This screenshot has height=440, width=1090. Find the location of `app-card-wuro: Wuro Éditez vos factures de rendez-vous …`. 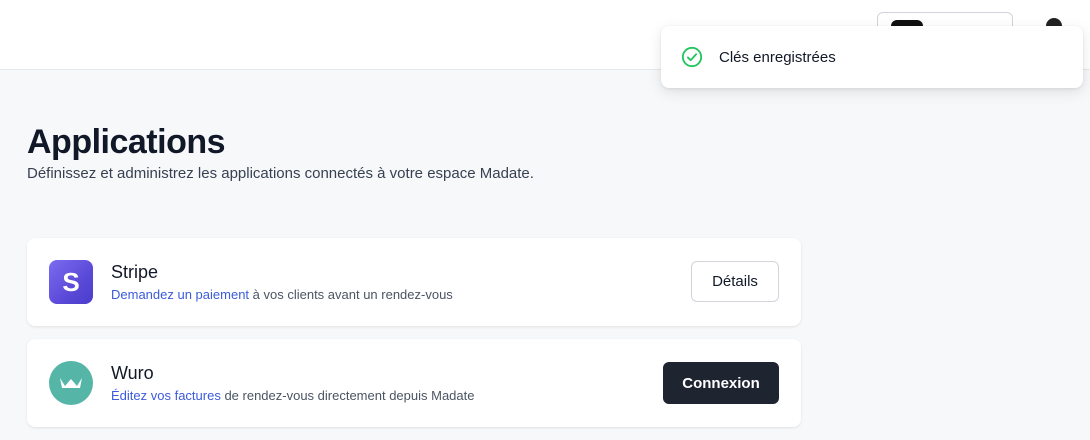

app-card-wuro: Wuro Éditez vos factures de rendez-vous … is located at coordinates (414, 383).